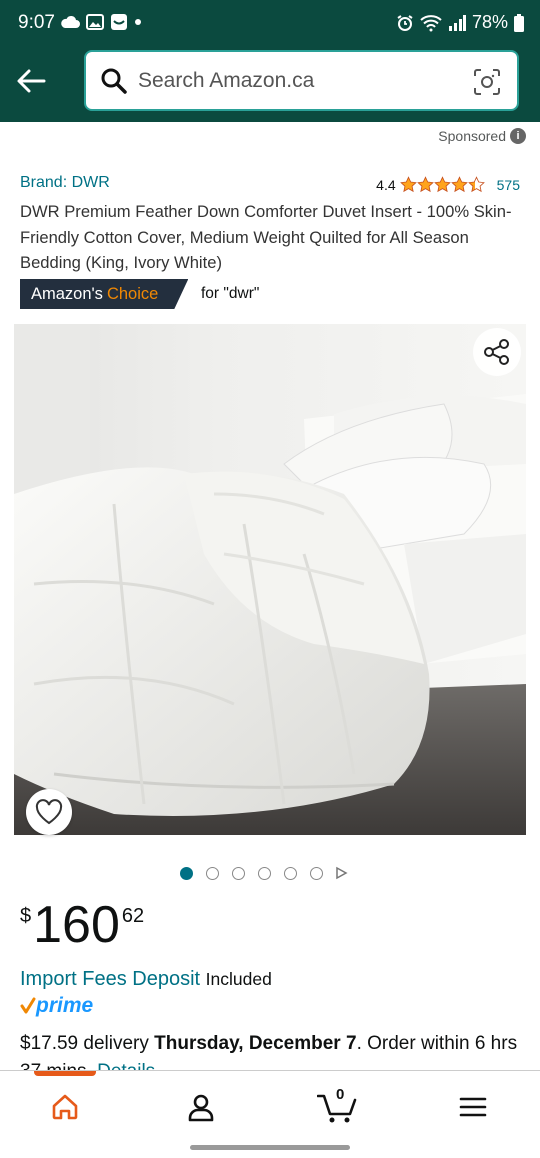 This screenshot has width=540, height=1158. Describe the element at coordinates (138, 22) in the screenshot. I see `dot-icon` at that location.